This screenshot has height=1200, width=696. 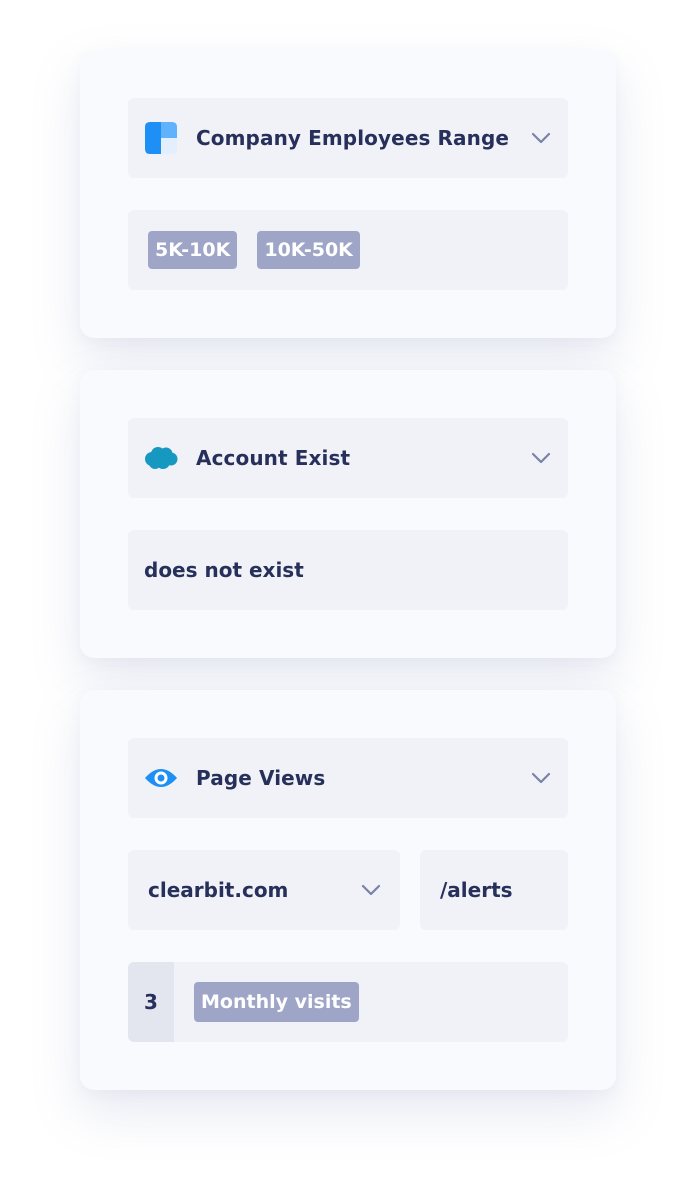 What do you see at coordinates (476, 890) in the screenshot?
I see `path-value: /alerts` at bounding box center [476, 890].